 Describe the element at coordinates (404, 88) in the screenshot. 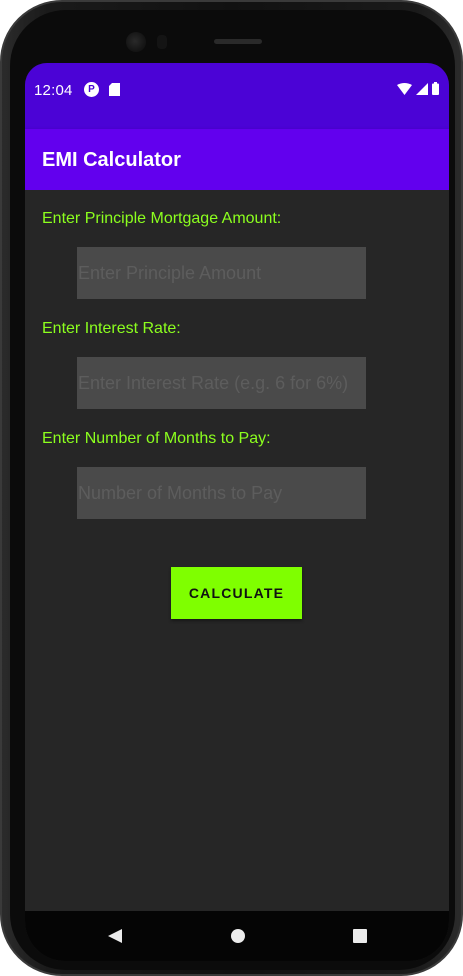

I see `wifi-icon` at that location.